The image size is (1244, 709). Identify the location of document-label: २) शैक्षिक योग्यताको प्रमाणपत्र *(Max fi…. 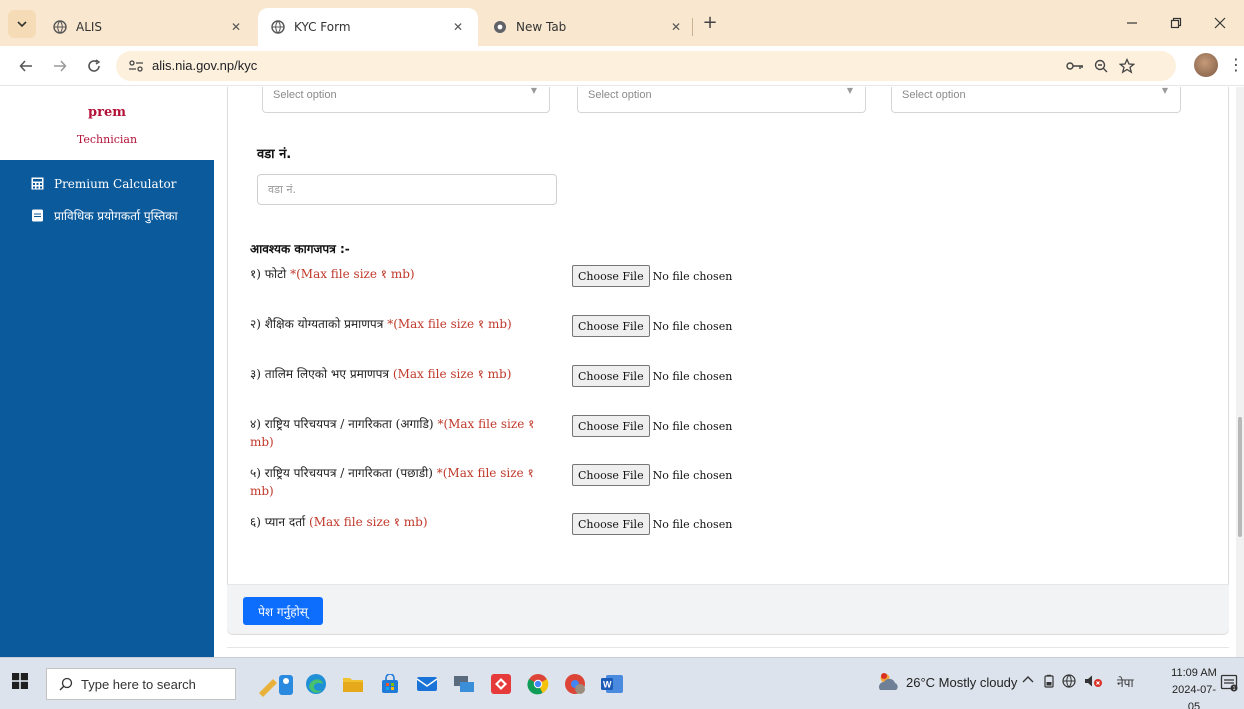
(400, 324).